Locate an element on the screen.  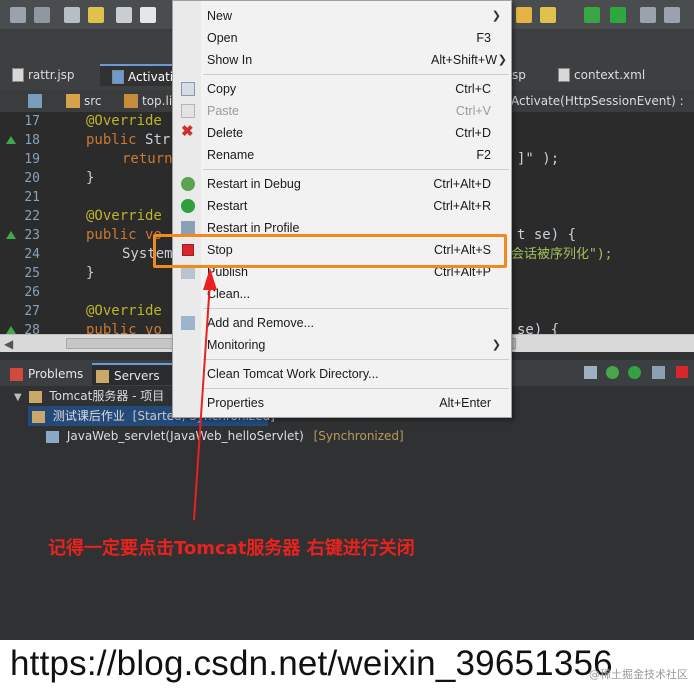
debug-server-icon is located at coordinates (612, 372).